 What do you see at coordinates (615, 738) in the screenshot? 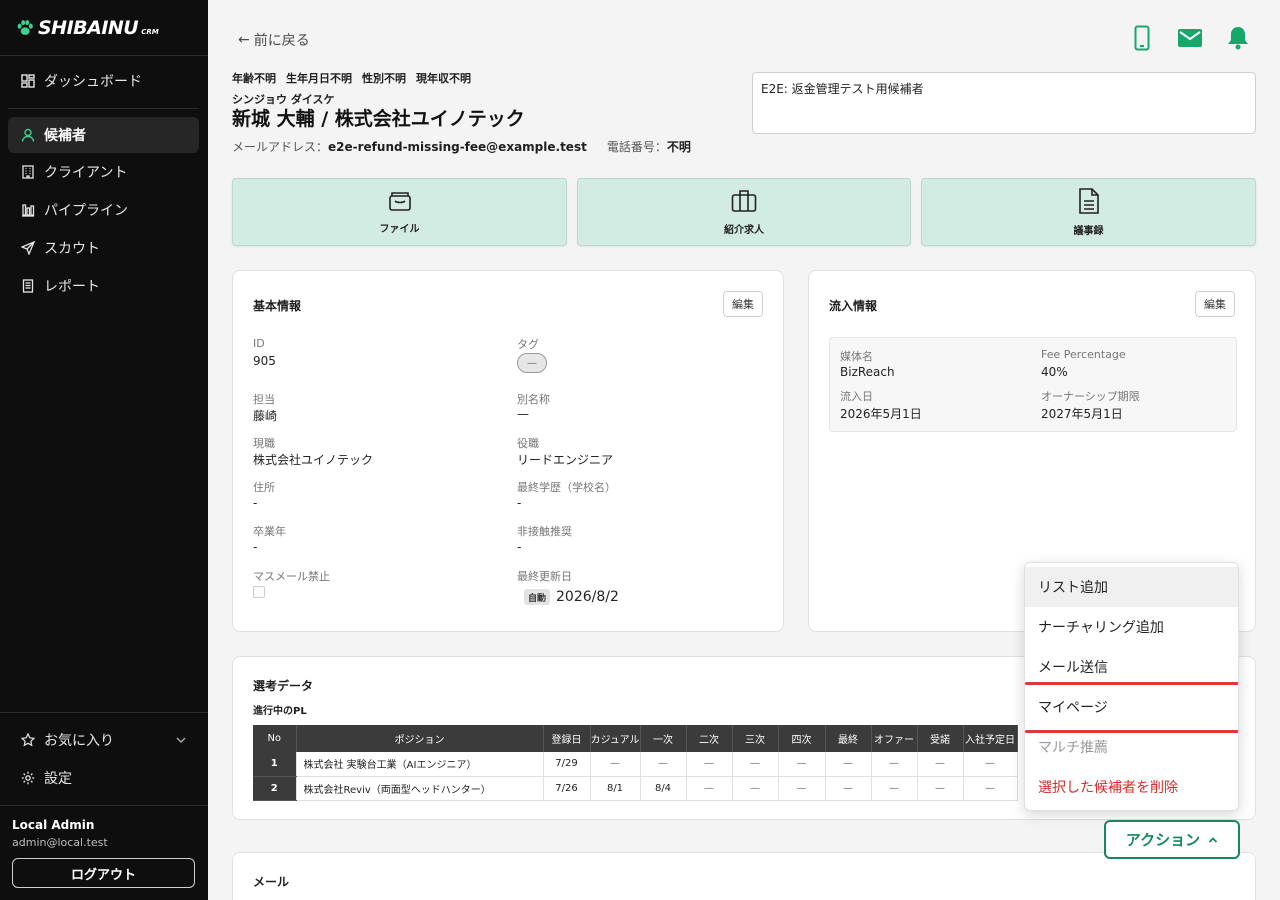
I see `column-header: カジュアル` at bounding box center [615, 738].